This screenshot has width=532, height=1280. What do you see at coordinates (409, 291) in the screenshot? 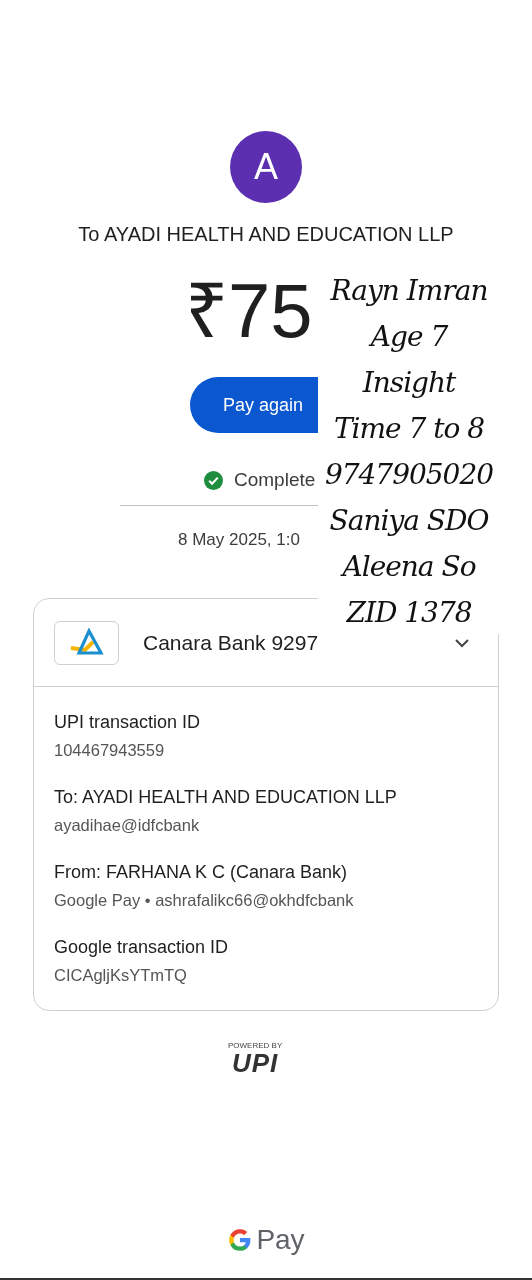
I see `note-line: Rayn Imran` at bounding box center [409, 291].